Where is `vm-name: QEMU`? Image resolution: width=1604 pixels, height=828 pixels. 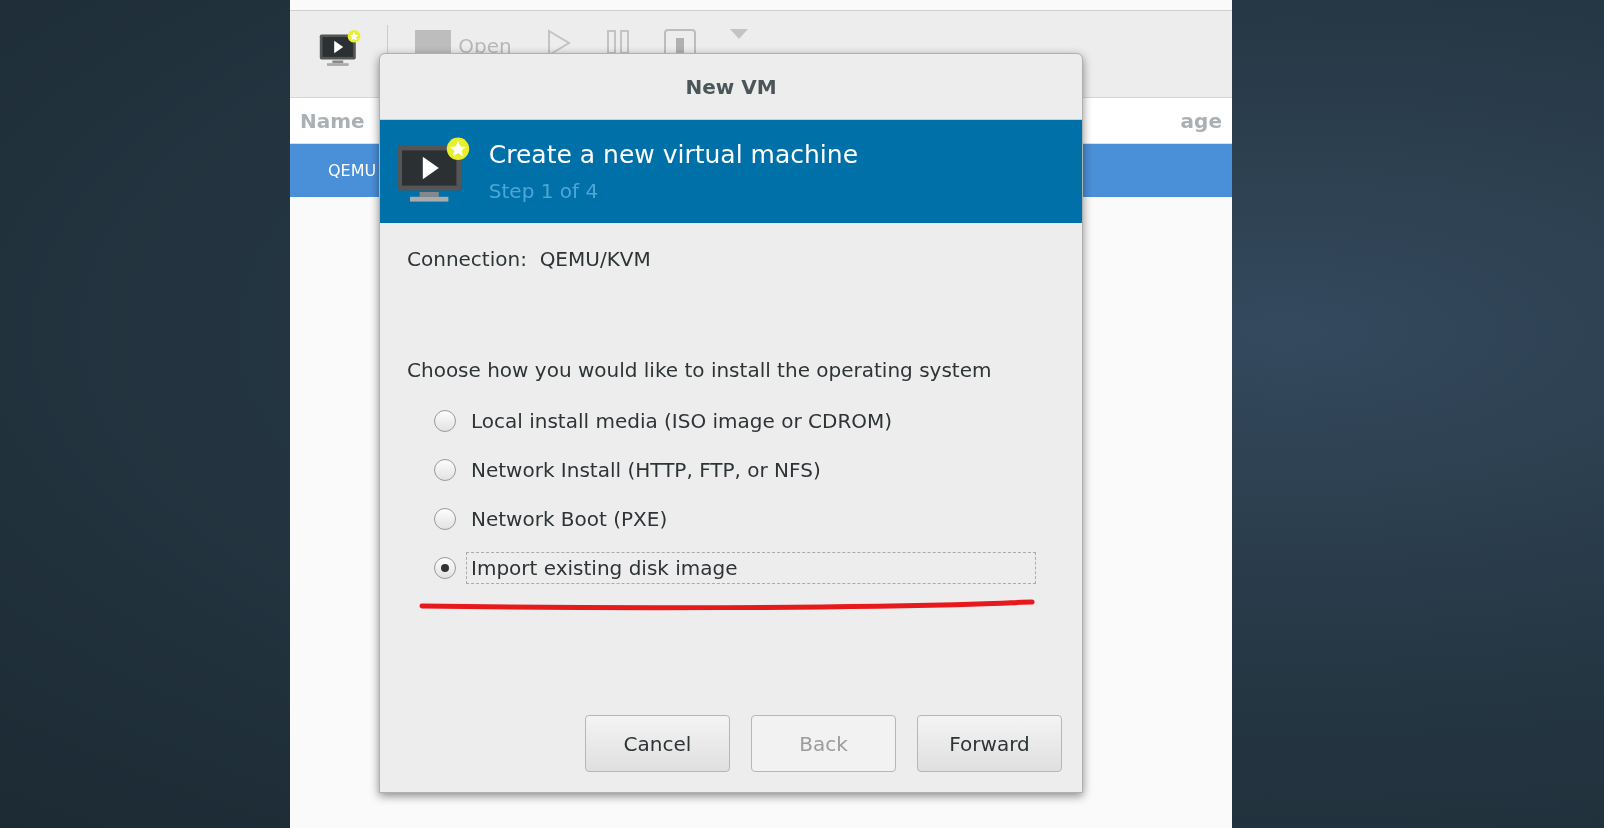 vm-name: QEMU is located at coordinates (352, 170).